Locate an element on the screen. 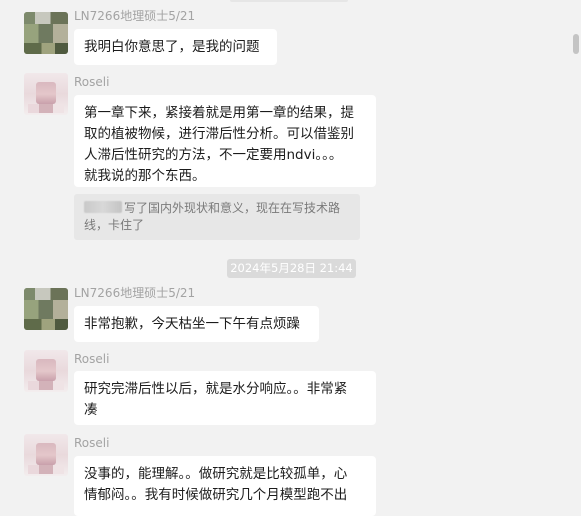  redacted-name is located at coordinates (103, 207).